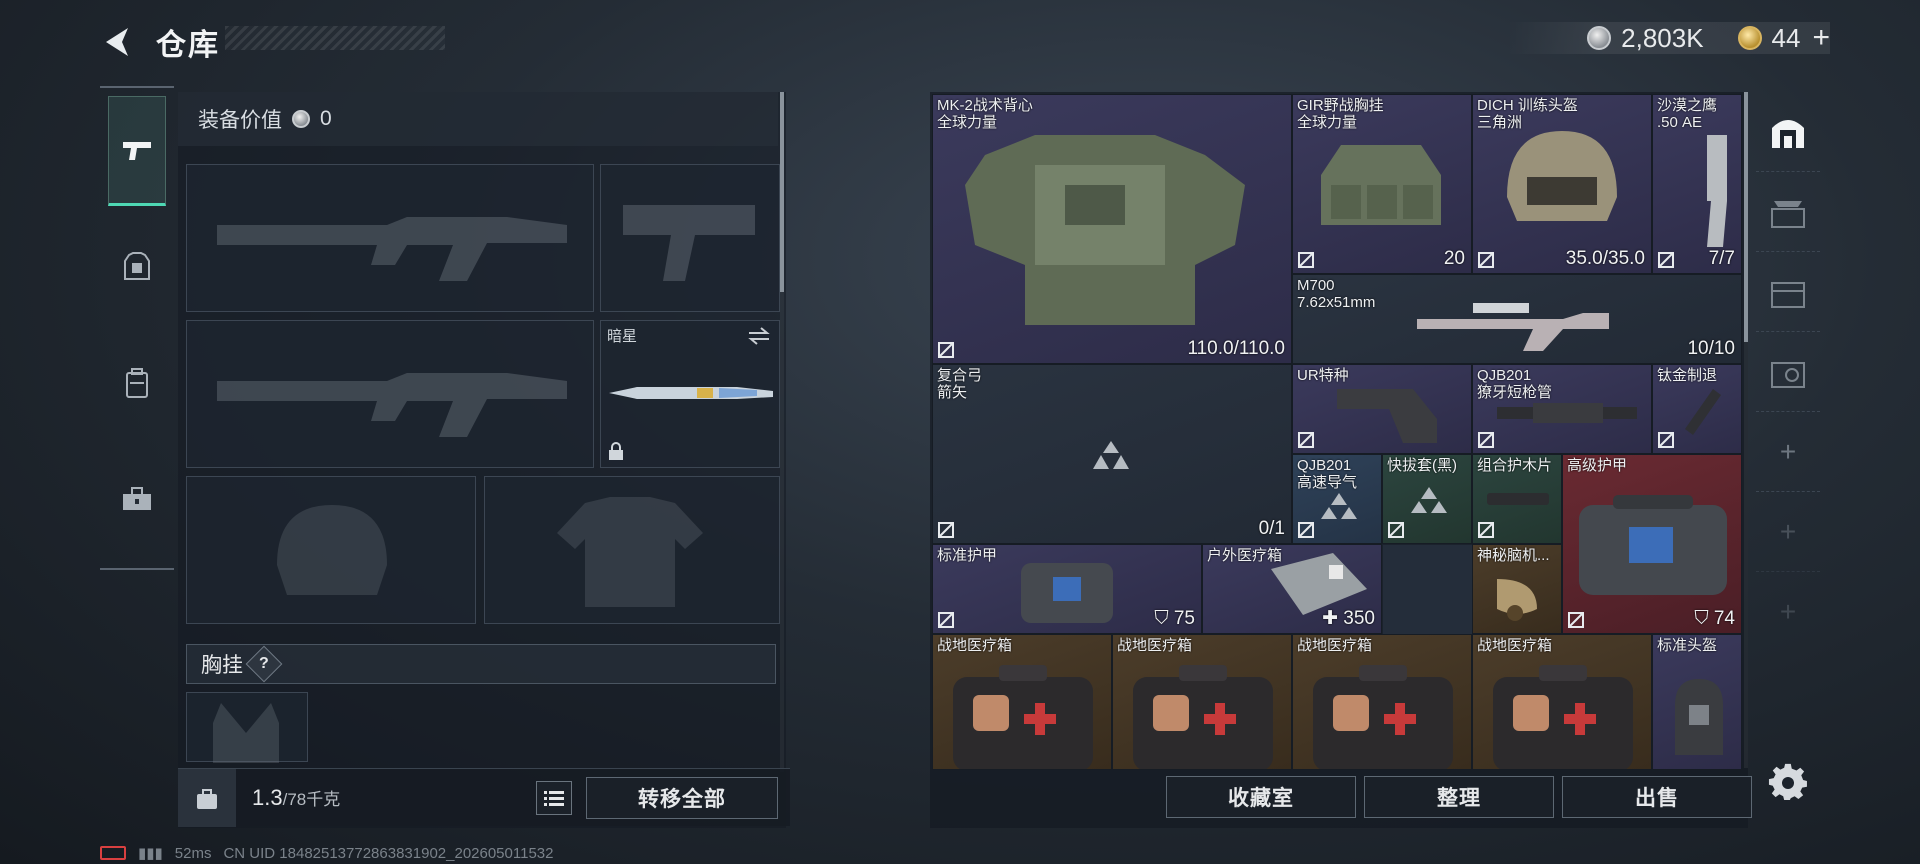  I want to click on page-title: 仓库, so click(188, 45).